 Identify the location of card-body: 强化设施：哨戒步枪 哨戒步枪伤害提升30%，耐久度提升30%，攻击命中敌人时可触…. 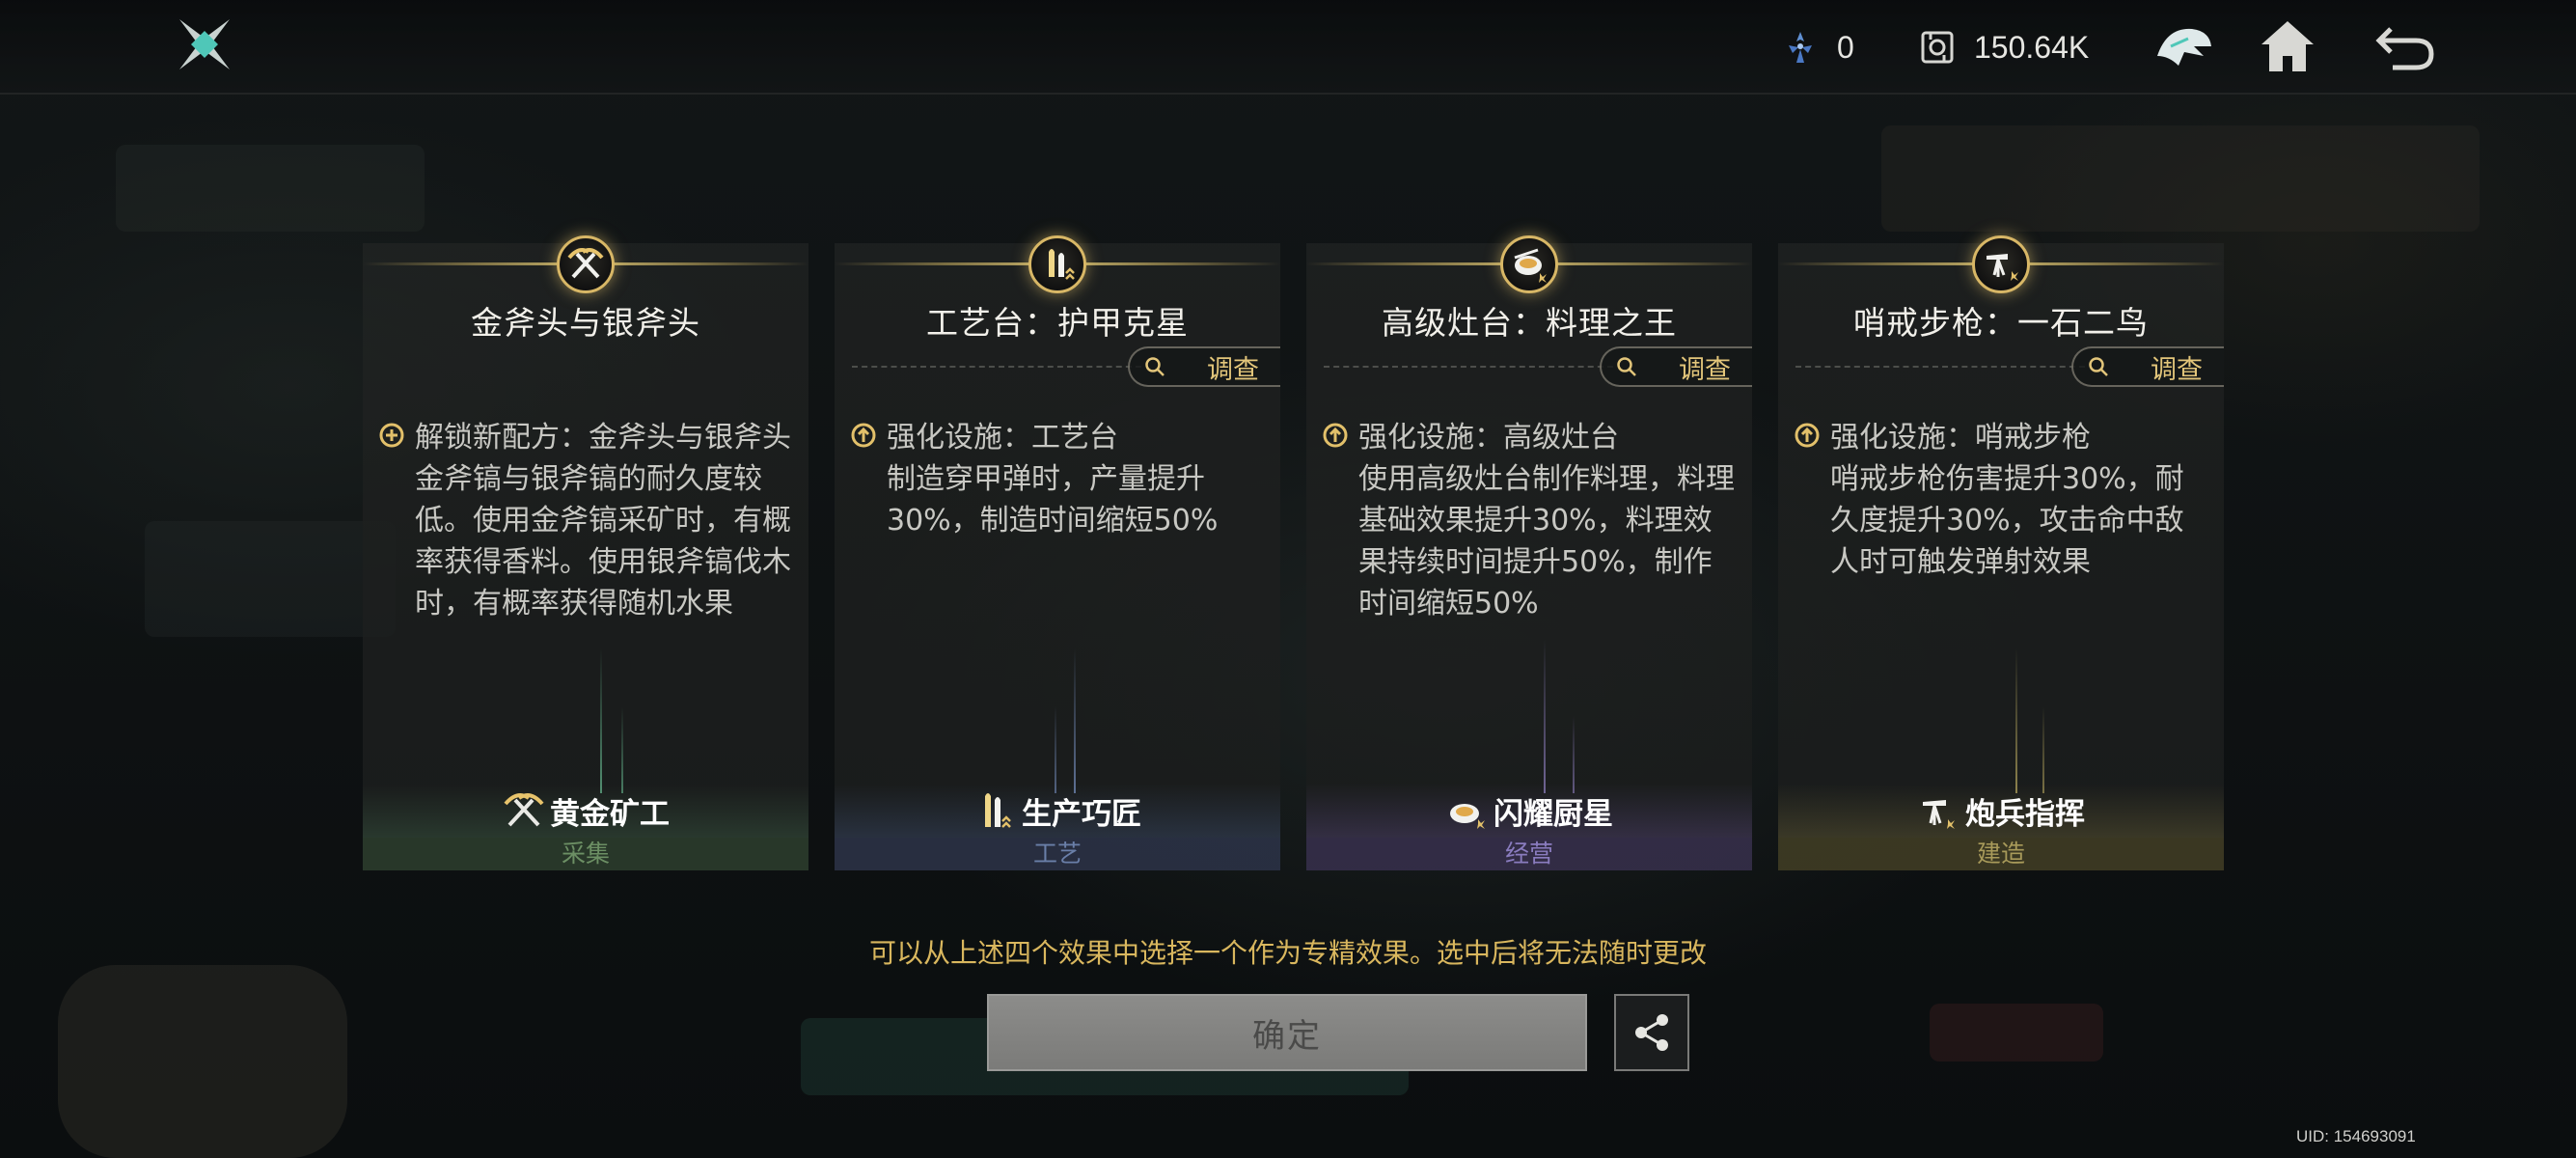
(2001, 500).